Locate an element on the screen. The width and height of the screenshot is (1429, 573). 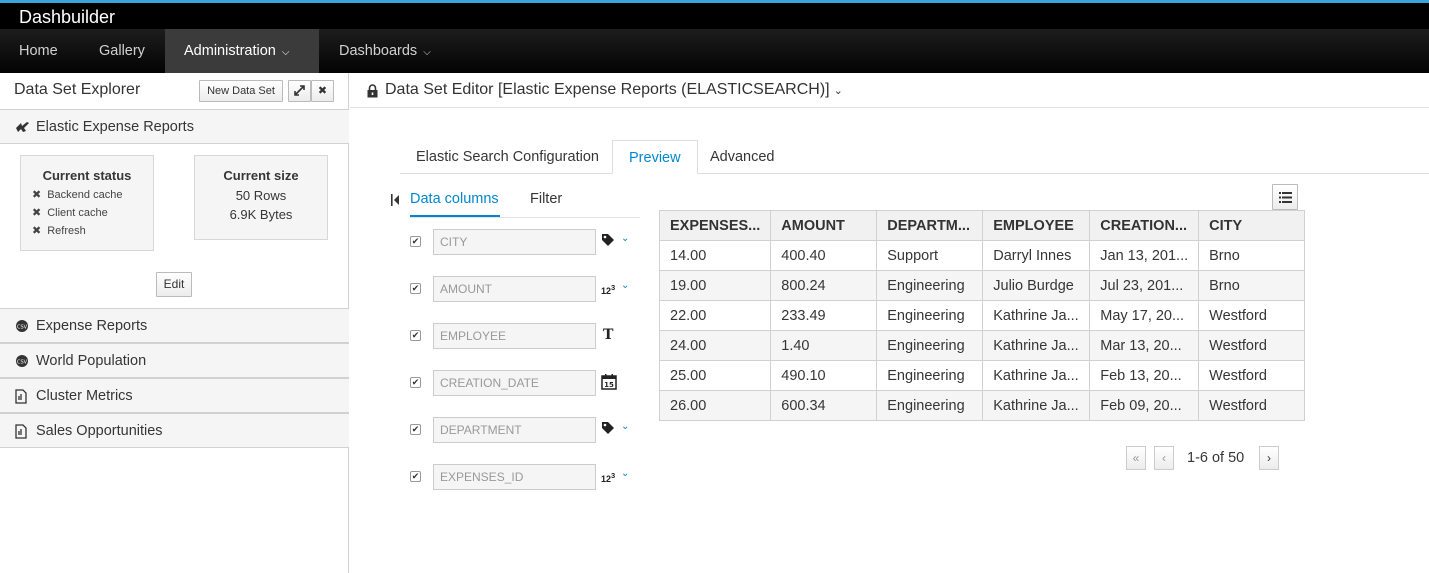
nav-administration: Administration ⌵ is located at coordinates (242, 51).